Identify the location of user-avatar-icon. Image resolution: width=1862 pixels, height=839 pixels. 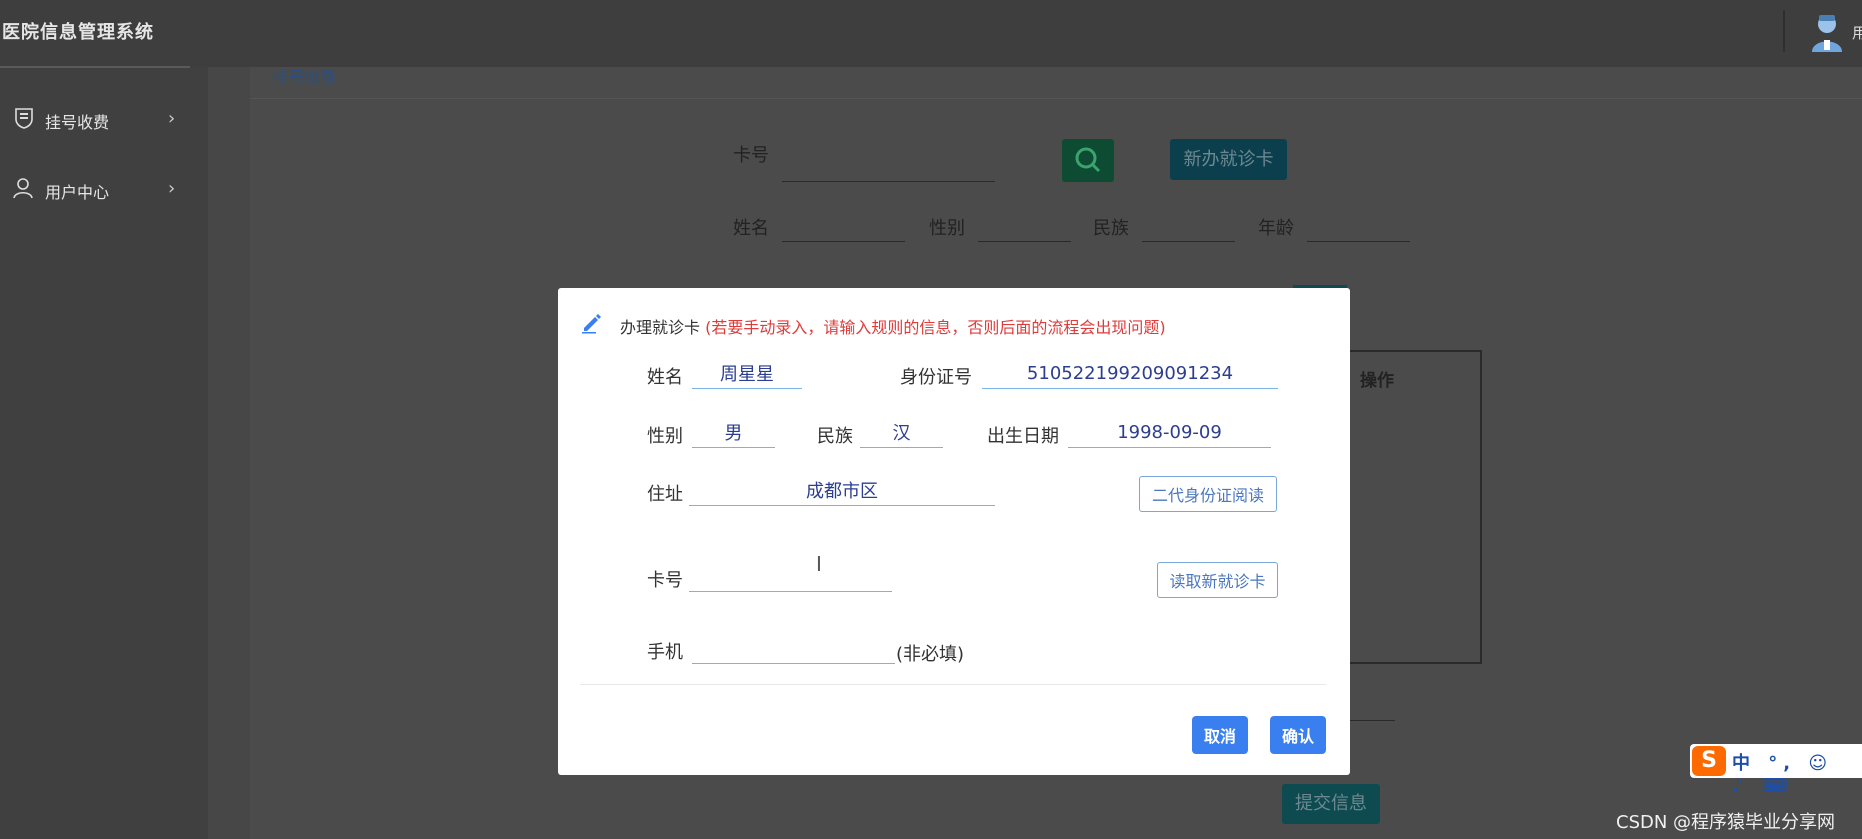
(1827, 32).